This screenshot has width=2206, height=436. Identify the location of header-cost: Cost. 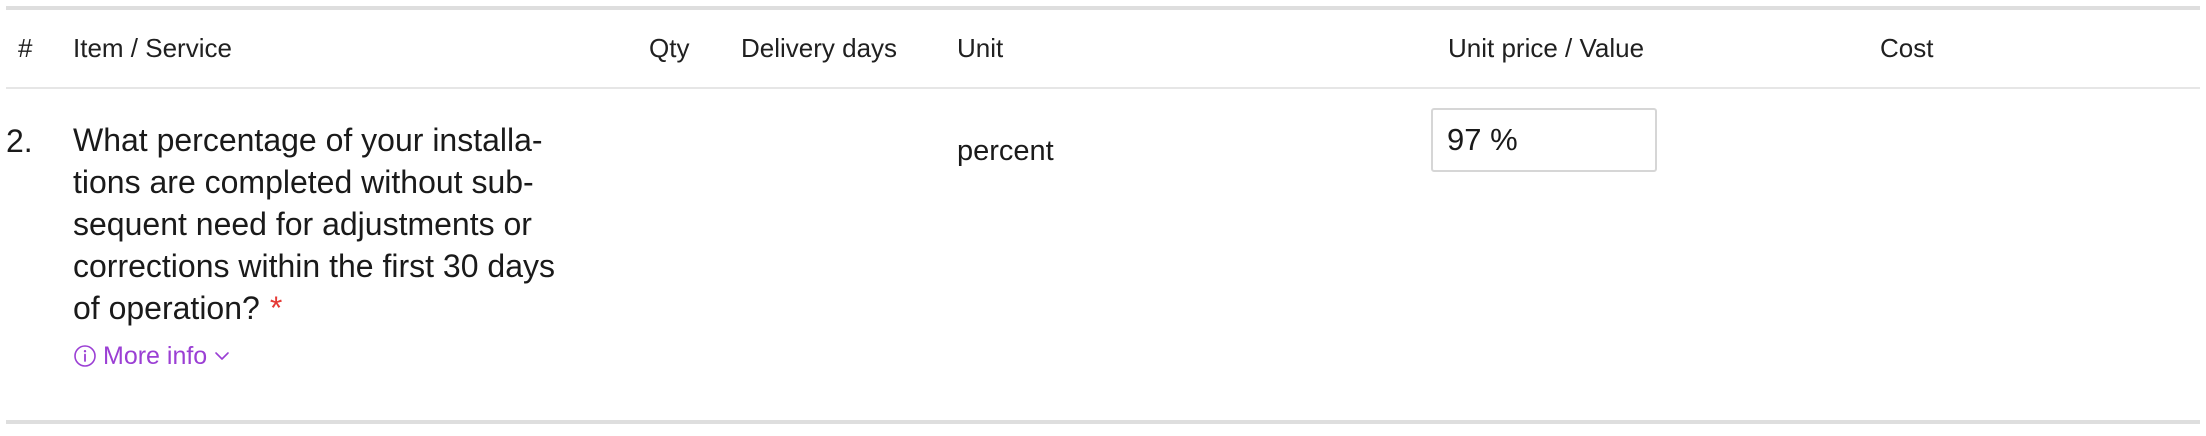
(1907, 48).